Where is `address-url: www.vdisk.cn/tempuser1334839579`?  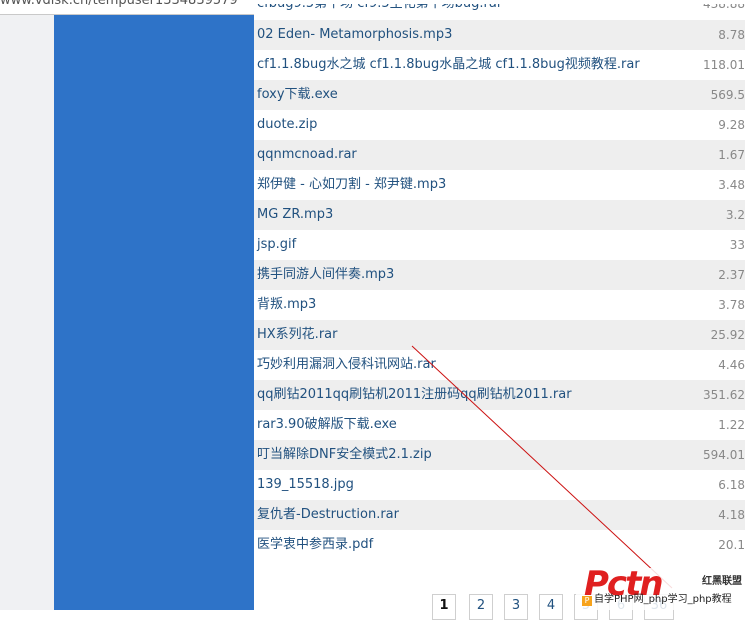 address-url: www.vdisk.cn/tempuser1334839579 is located at coordinates (119, 4).